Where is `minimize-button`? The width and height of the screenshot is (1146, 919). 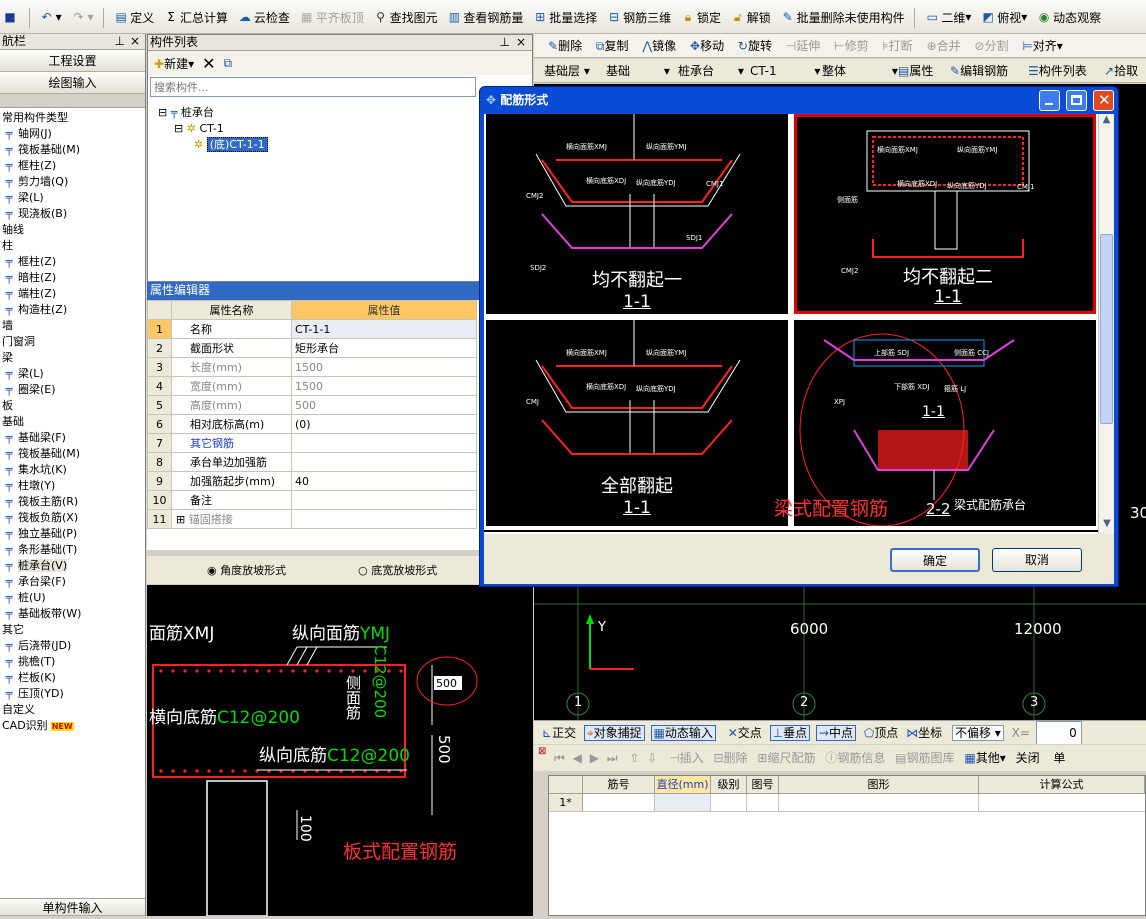
minimize-button is located at coordinates (1050, 100).